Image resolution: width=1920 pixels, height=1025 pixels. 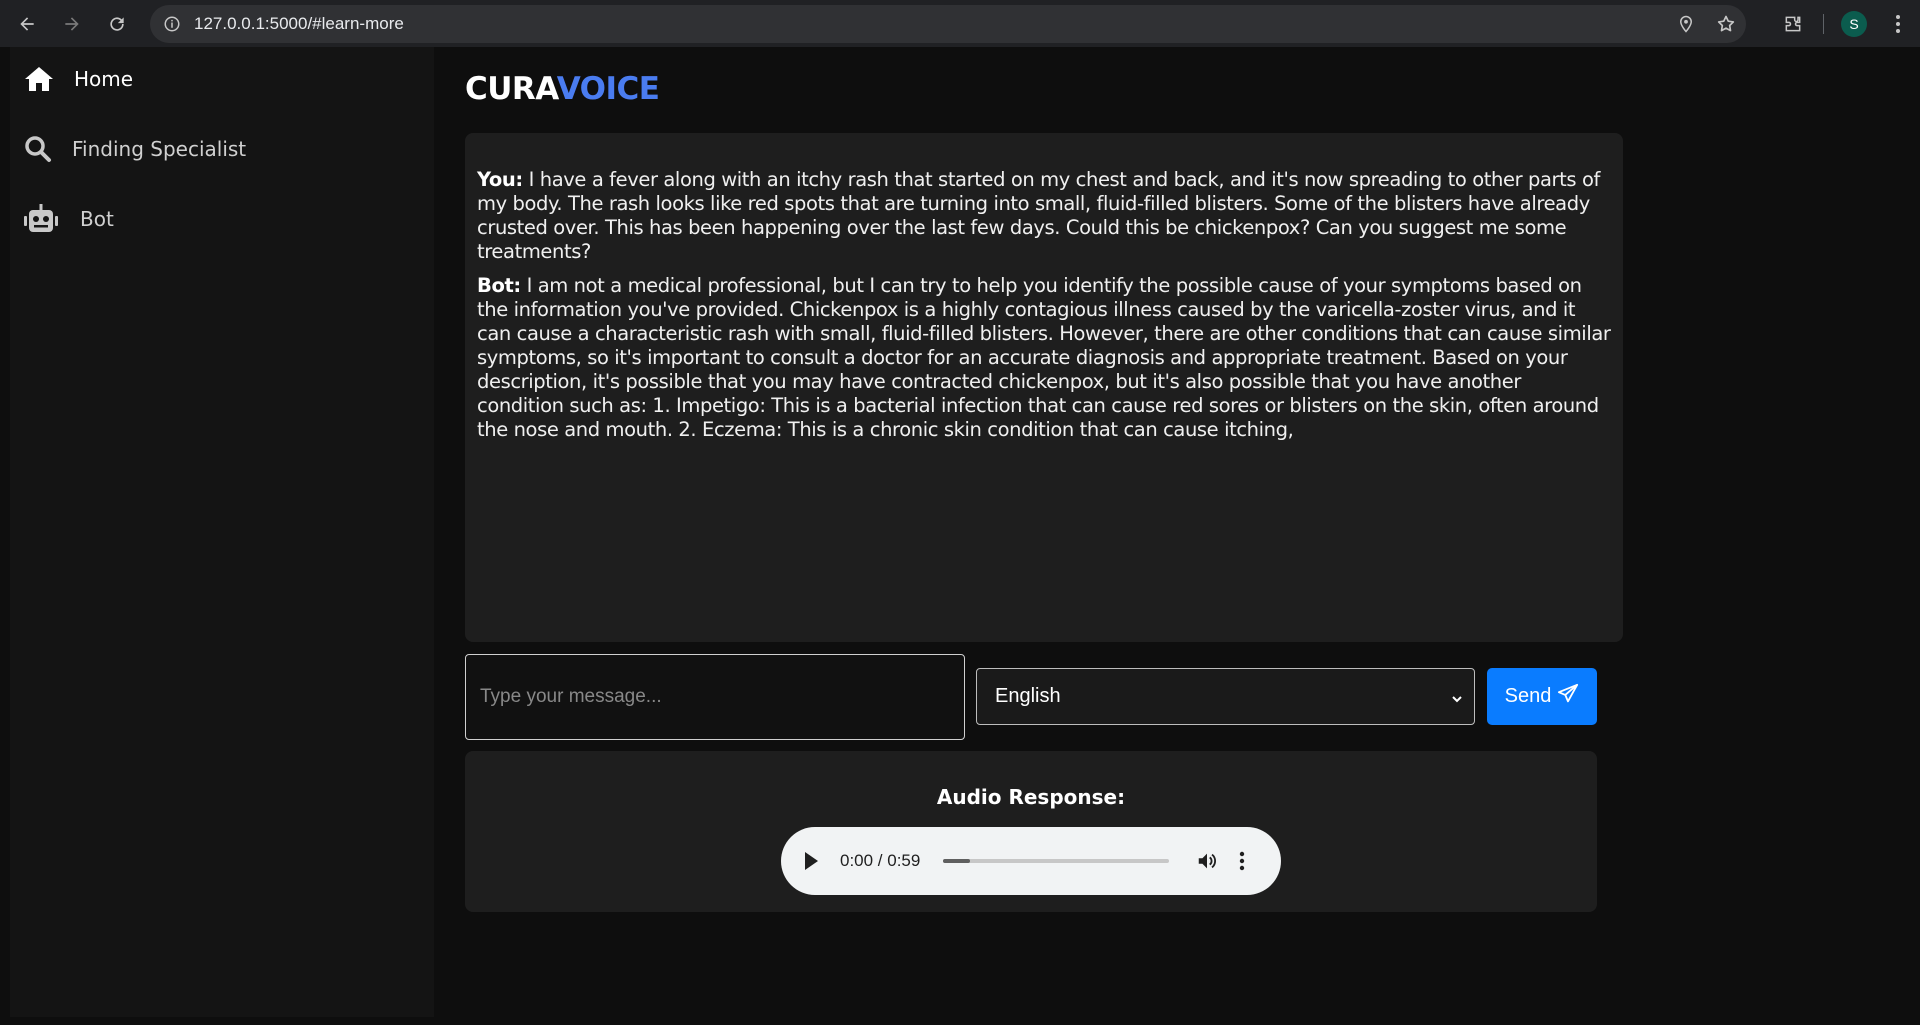 What do you see at coordinates (1242, 863) in the screenshot?
I see `more-options-icon` at bounding box center [1242, 863].